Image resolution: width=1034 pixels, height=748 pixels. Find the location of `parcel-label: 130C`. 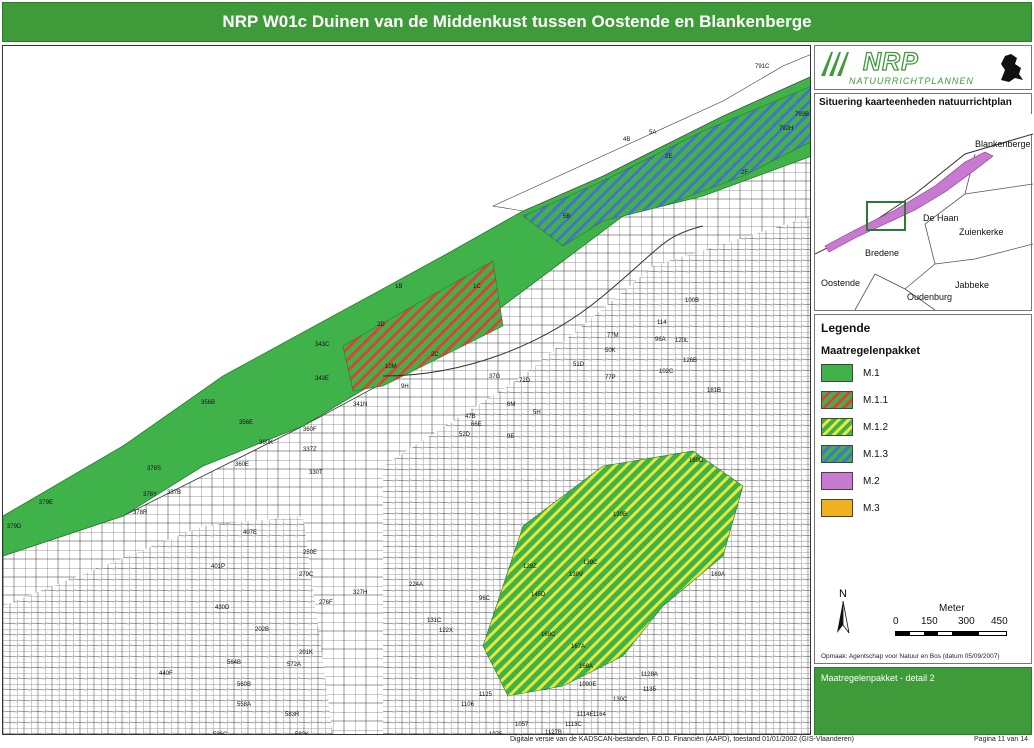

parcel-label: 130C is located at coordinates (620, 700).